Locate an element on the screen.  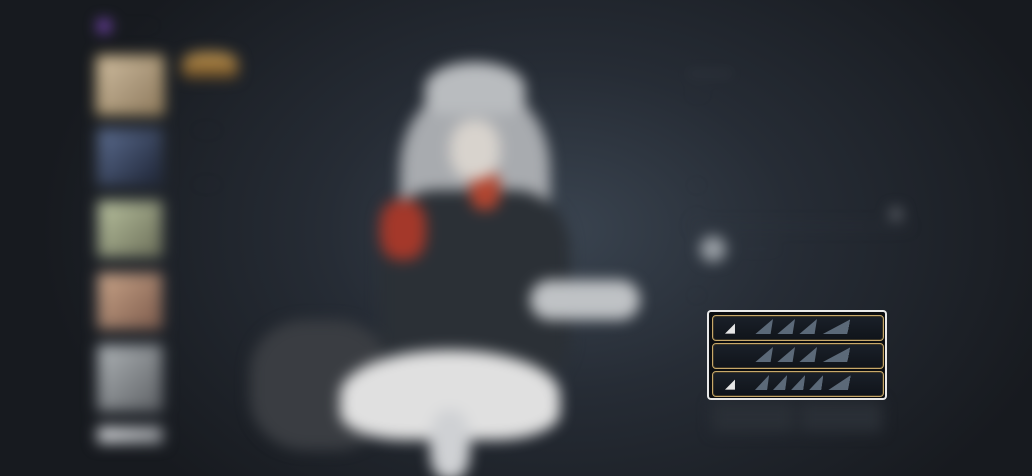
character-name: · · · · is located at coordinates (711, 73).